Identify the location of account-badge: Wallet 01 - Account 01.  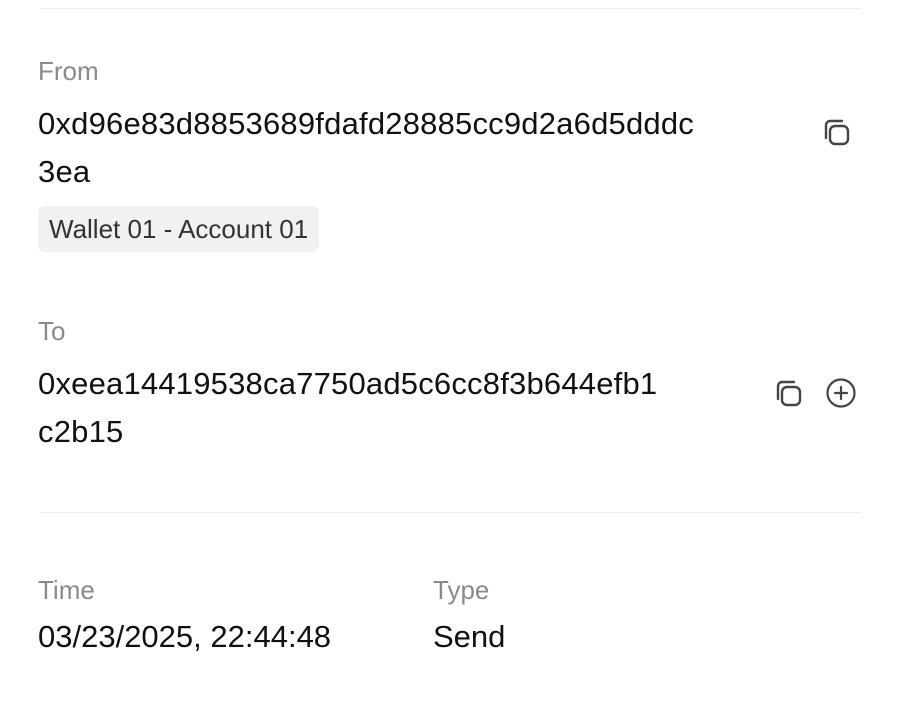
(179, 229).